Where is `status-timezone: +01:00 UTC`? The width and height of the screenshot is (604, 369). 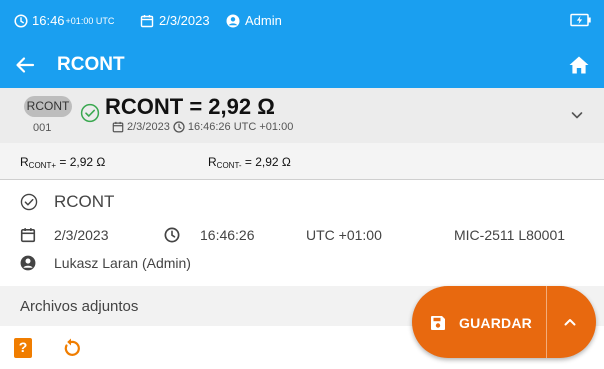
status-timezone: +01:00 UTC is located at coordinates (90, 21).